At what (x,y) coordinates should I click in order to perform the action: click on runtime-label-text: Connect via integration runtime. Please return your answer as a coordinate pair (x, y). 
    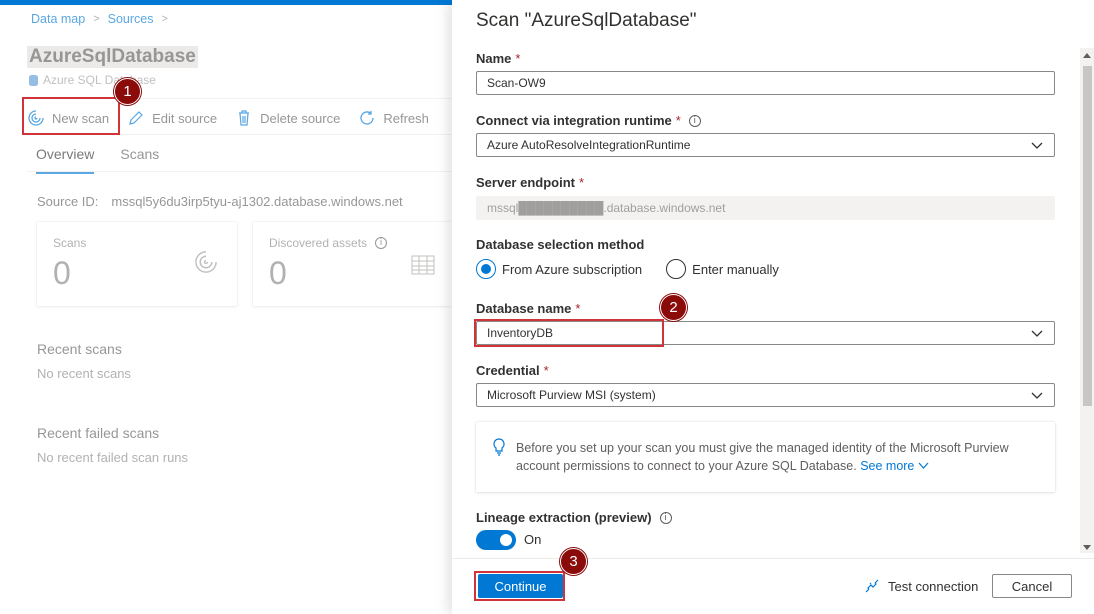
    Looking at the image, I should click on (574, 120).